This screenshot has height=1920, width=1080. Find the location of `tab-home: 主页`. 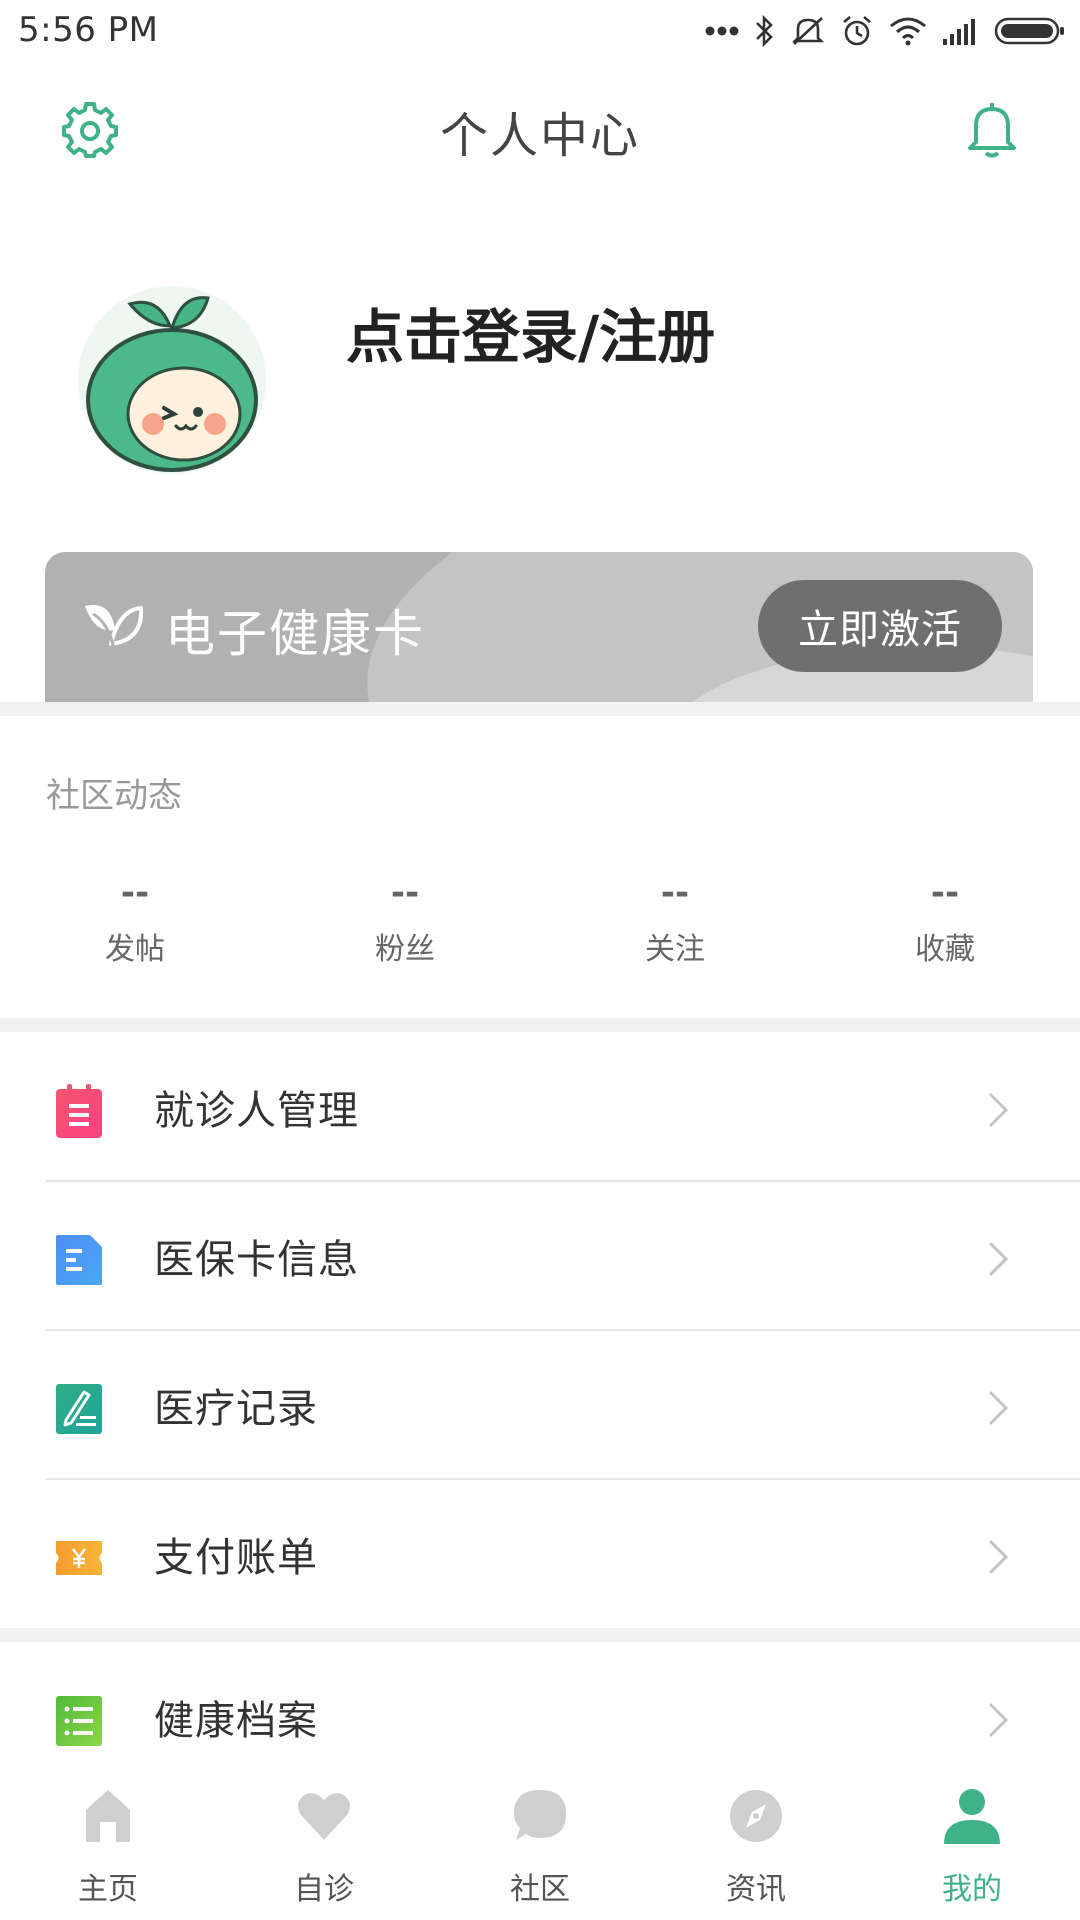

tab-home: 主页 is located at coordinates (108, 1844).